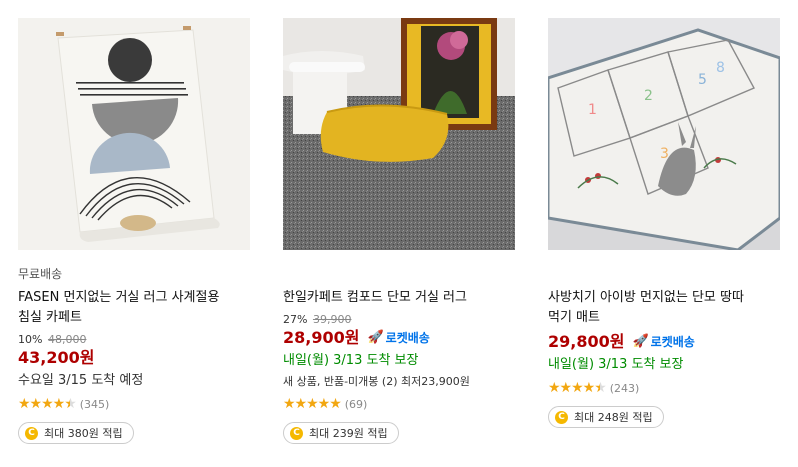 The height and width of the screenshot is (467, 798). I want to click on discount-row: 27% 39,900, so click(399, 320).